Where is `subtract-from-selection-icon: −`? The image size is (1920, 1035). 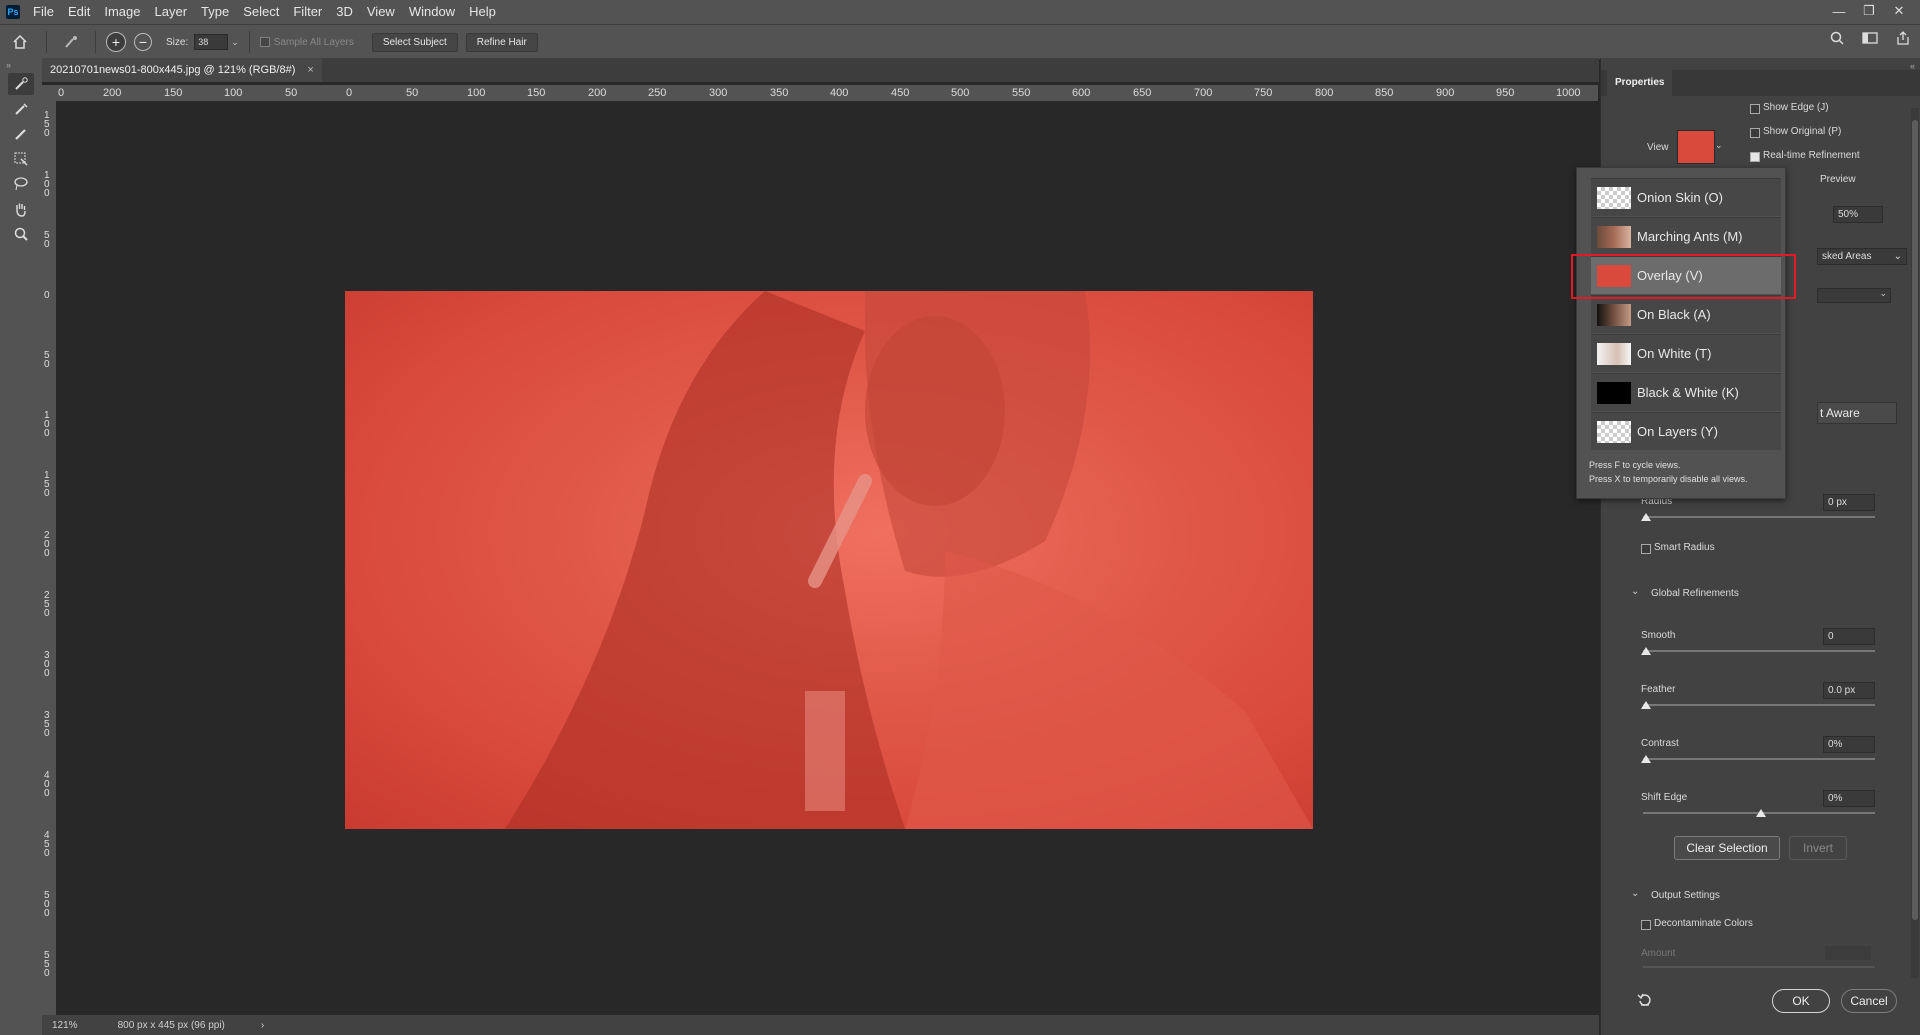
subtract-from-selection-icon: − is located at coordinates (143, 42).